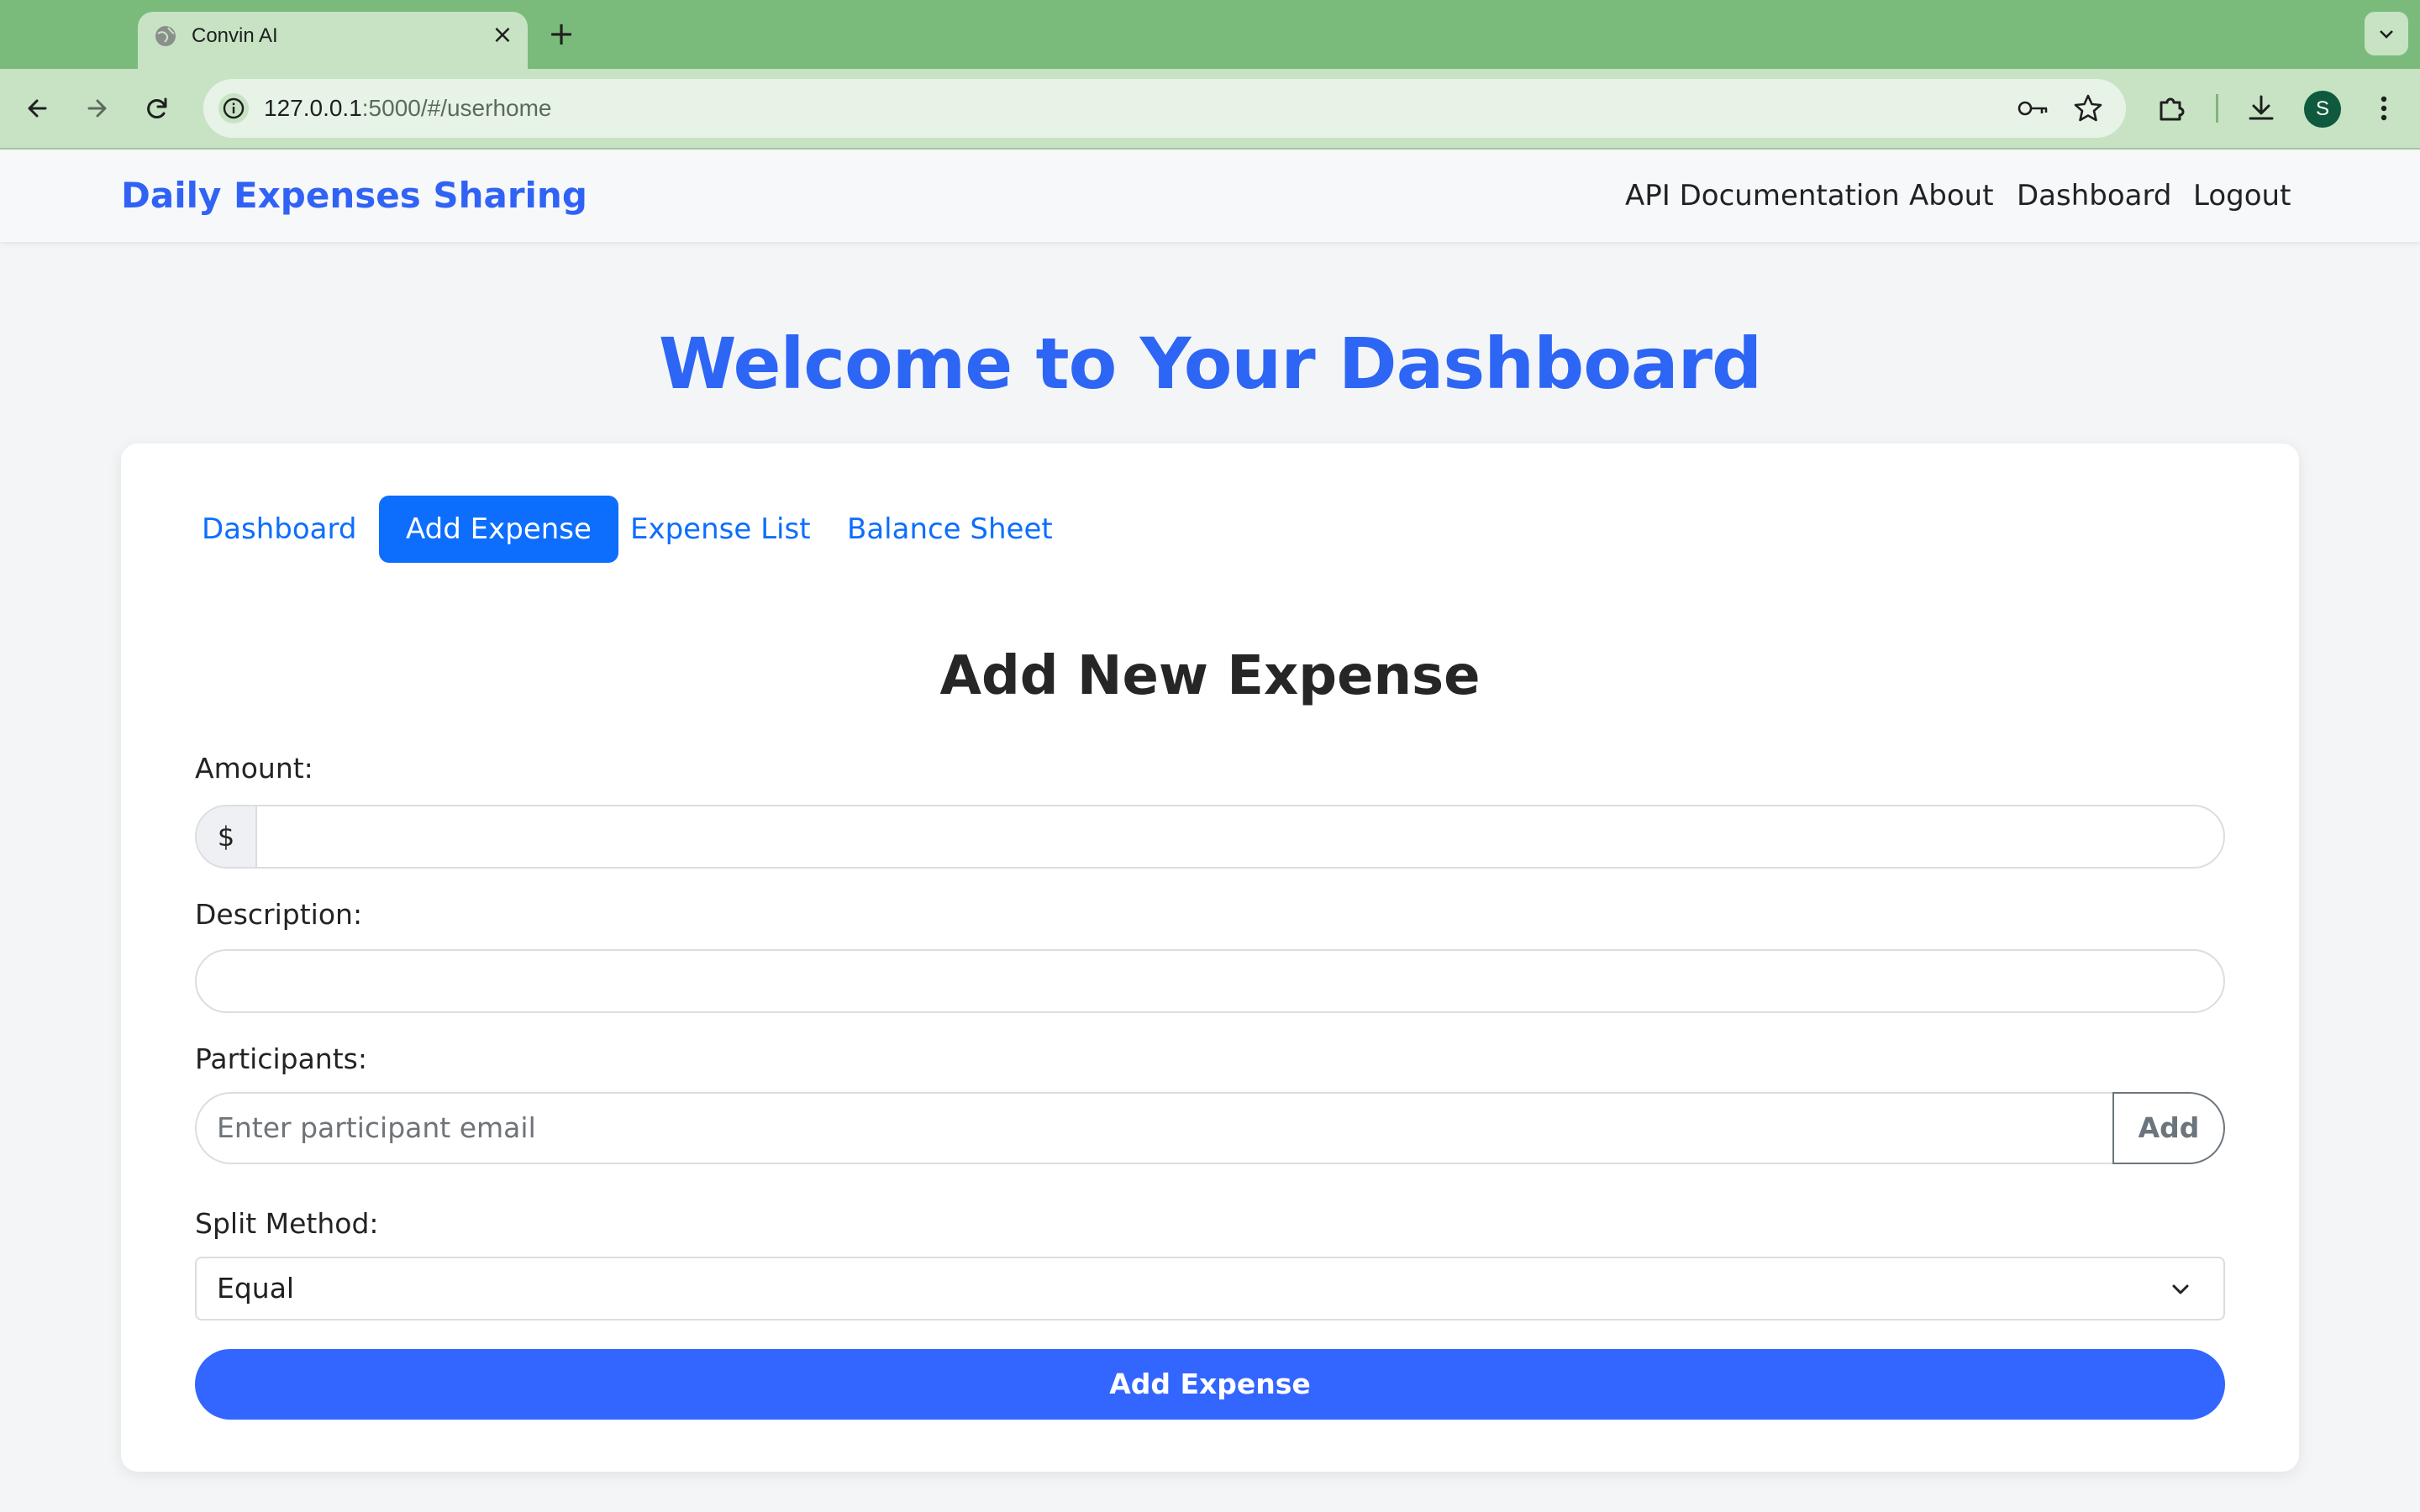 Image resolution: width=2420 pixels, height=1512 pixels. What do you see at coordinates (950, 529) in the screenshot?
I see `tab-balance-sheet: Balance Sheet` at bounding box center [950, 529].